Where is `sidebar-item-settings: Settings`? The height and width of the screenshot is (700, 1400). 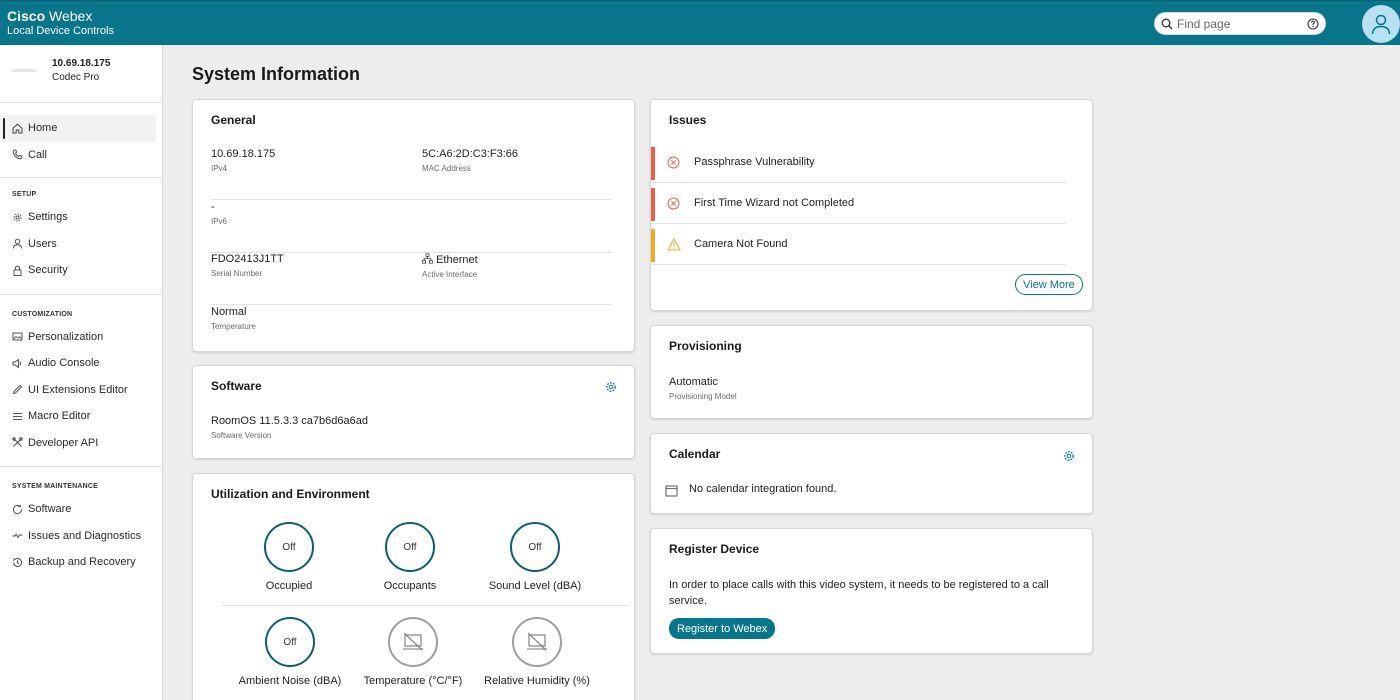 sidebar-item-settings: Settings is located at coordinates (78, 217).